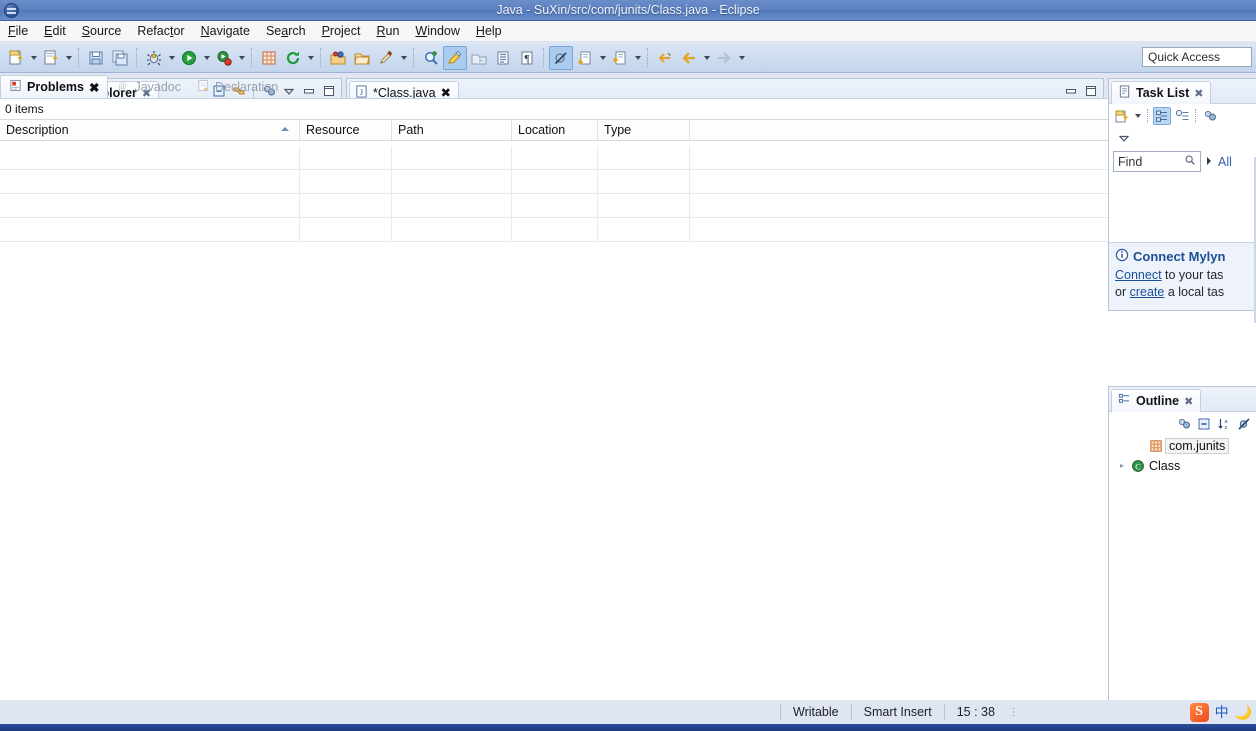 This screenshot has height=731, width=1256. What do you see at coordinates (1224, 424) in the screenshot?
I see `sort-az-icon: az` at bounding box center [1224, 424].